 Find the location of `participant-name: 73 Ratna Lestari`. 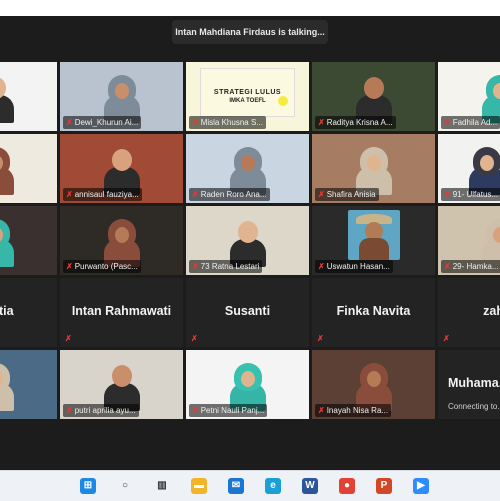

participant-name: 73 Ratna Lestari is located at coordinates (230, 266).